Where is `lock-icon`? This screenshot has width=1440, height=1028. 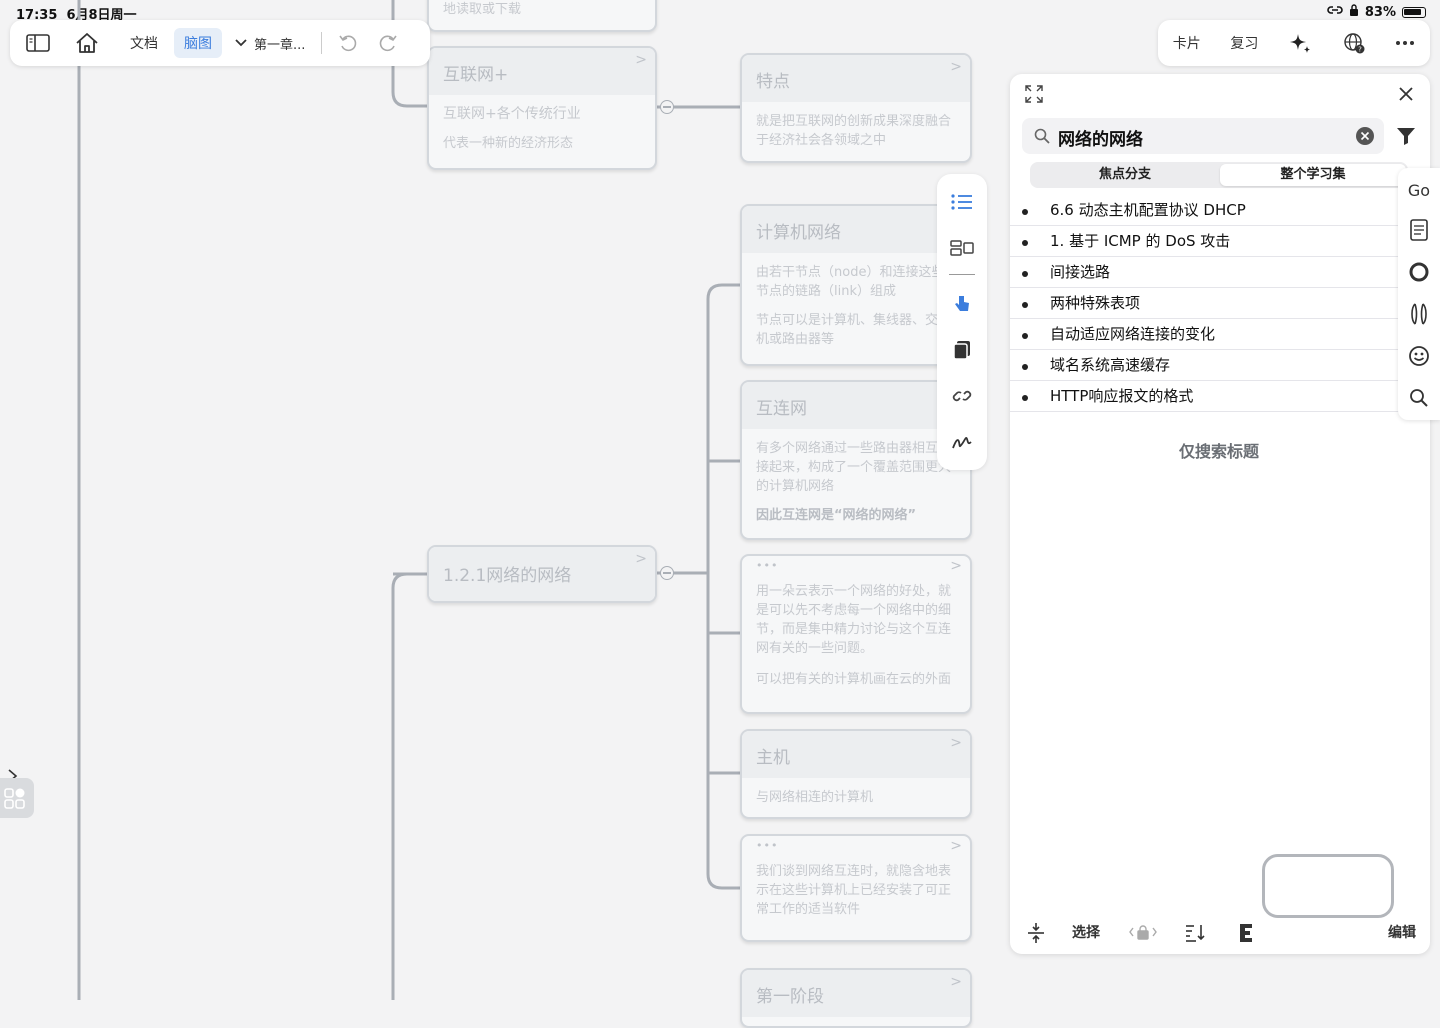 lock-icon is located at coordinates (1354, 12).